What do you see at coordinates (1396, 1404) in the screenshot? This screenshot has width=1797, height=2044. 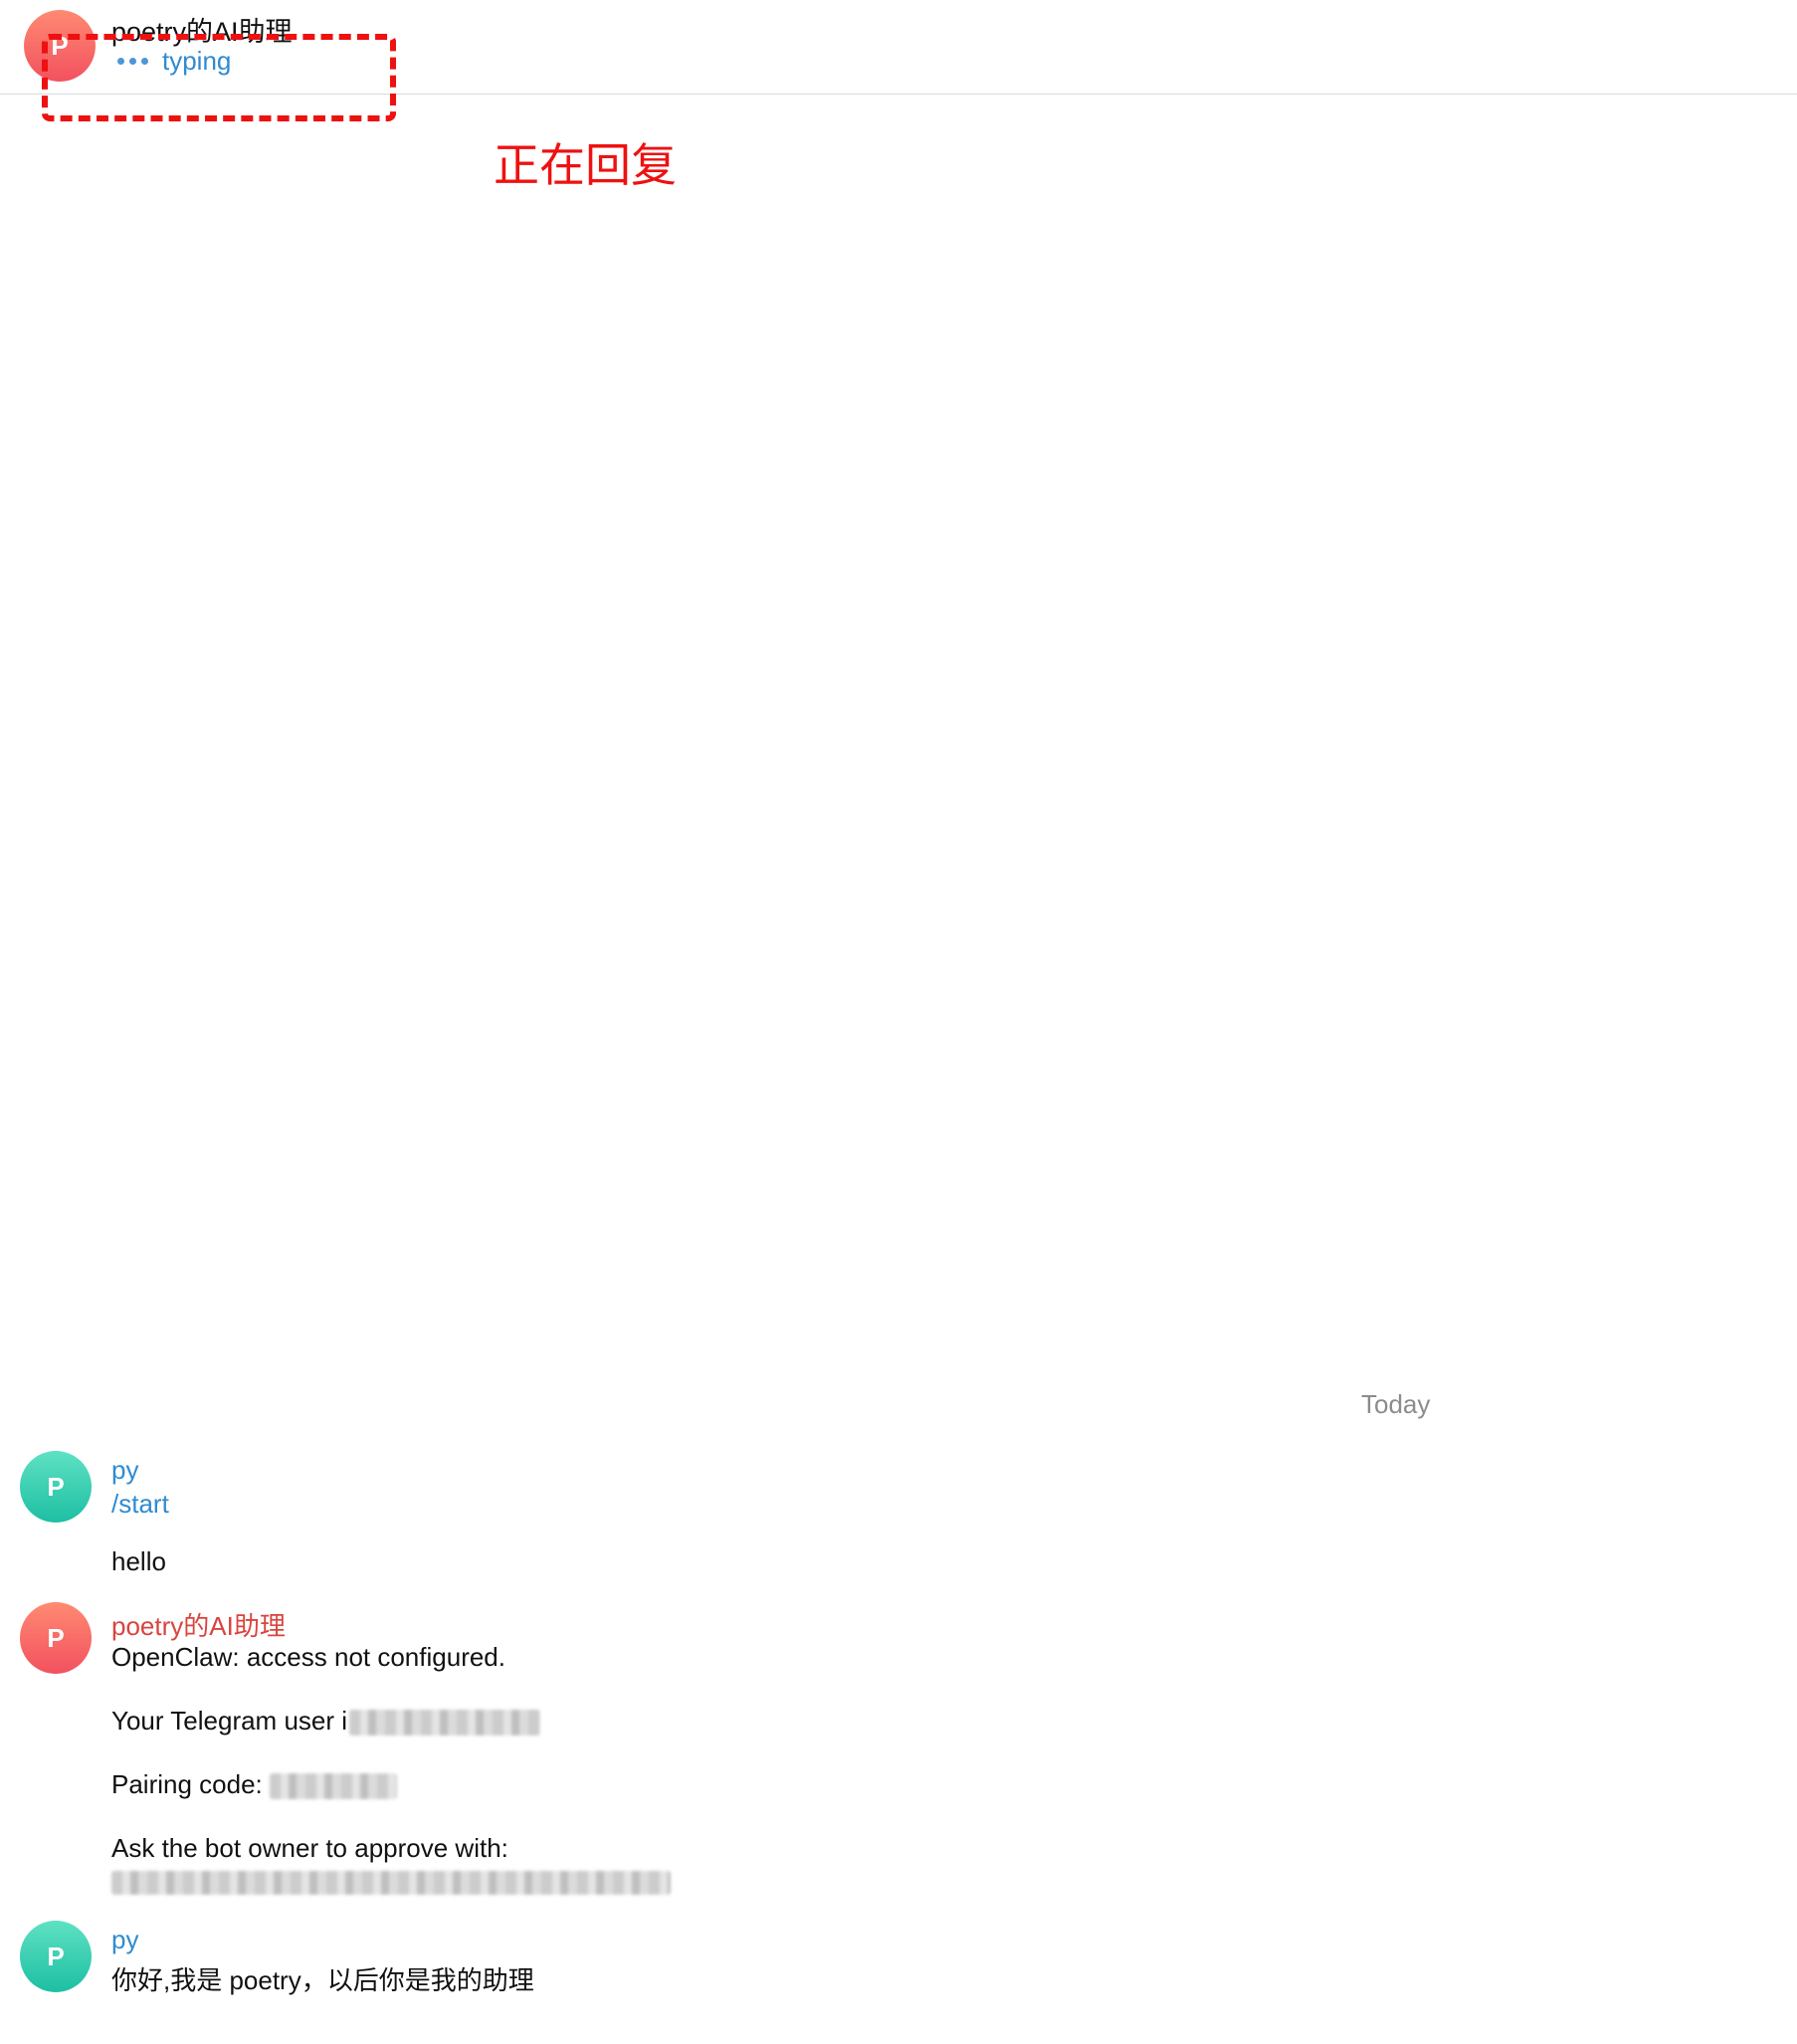 I see `date-separator: Today` at bounding box center [1396, 1404].